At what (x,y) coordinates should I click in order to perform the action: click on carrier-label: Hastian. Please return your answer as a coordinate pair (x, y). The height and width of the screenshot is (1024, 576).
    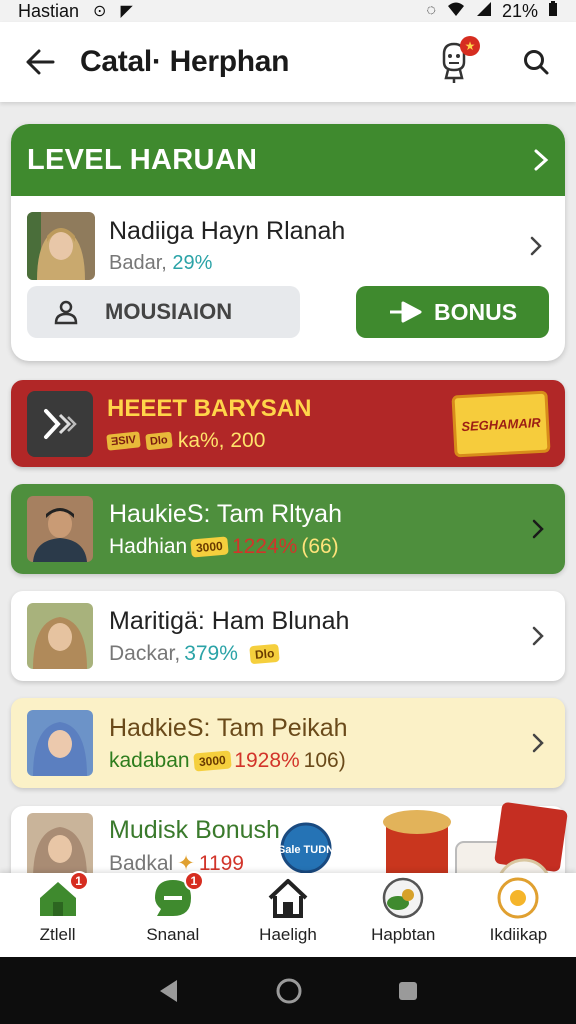
    Looking at the image, I should click on (49, 10).